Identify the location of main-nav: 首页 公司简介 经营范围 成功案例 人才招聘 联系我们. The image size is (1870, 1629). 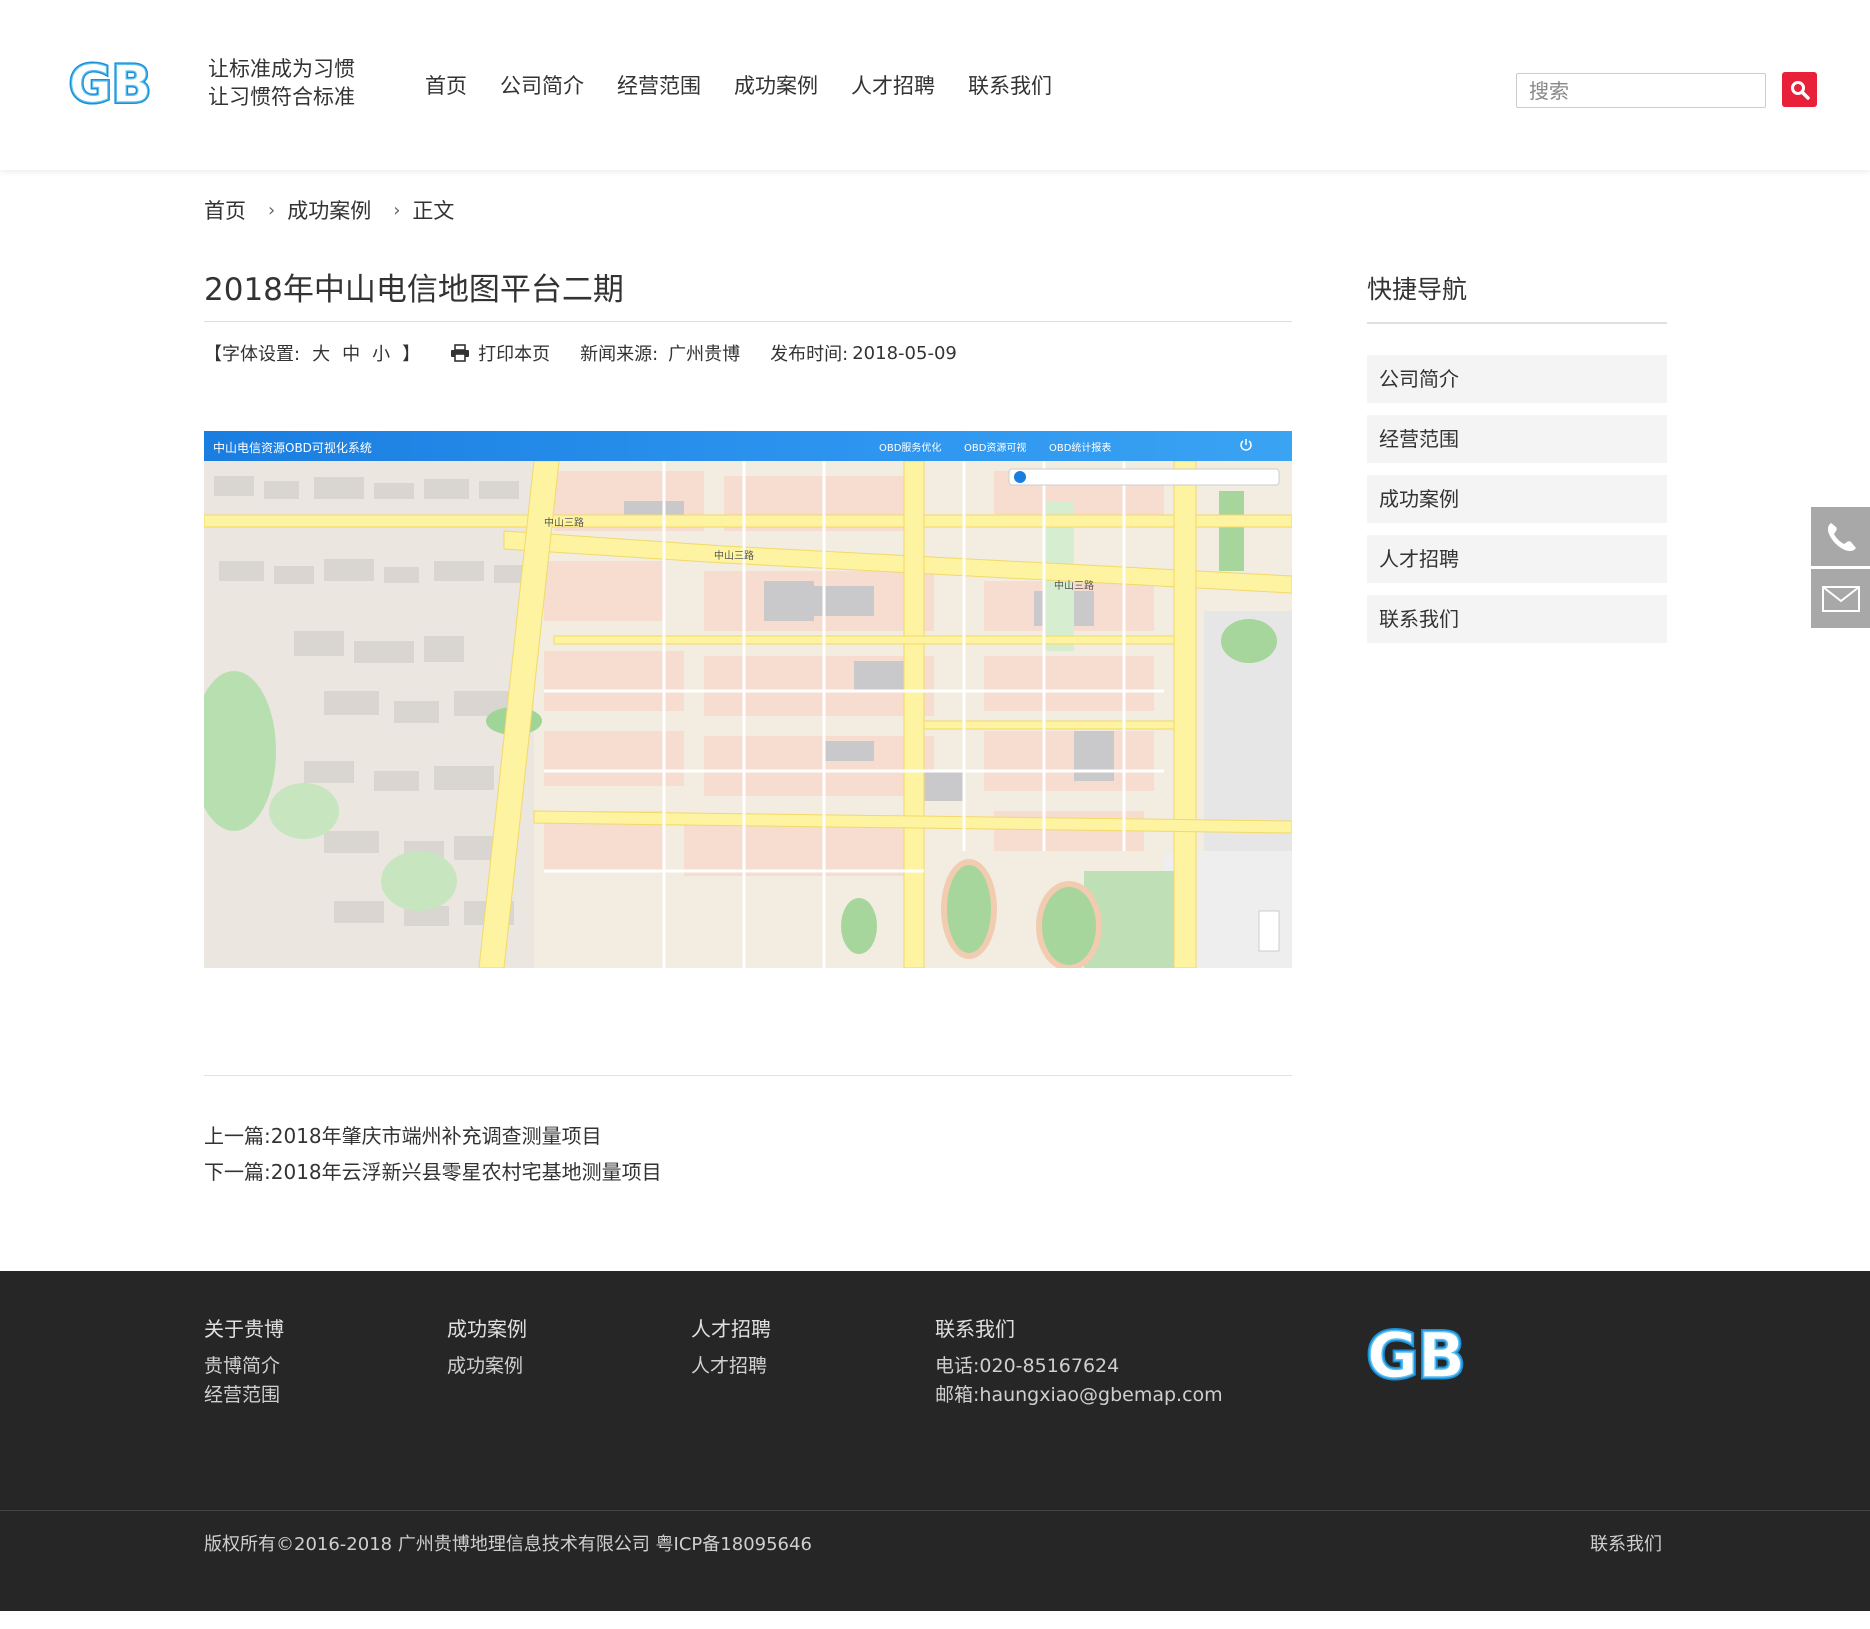
(755, 86).